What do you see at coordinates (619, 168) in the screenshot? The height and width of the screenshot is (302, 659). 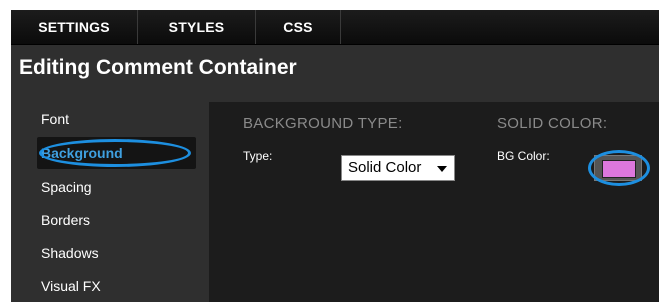 I see `swatch-annotation-ring` at bounding box center [619, 168].